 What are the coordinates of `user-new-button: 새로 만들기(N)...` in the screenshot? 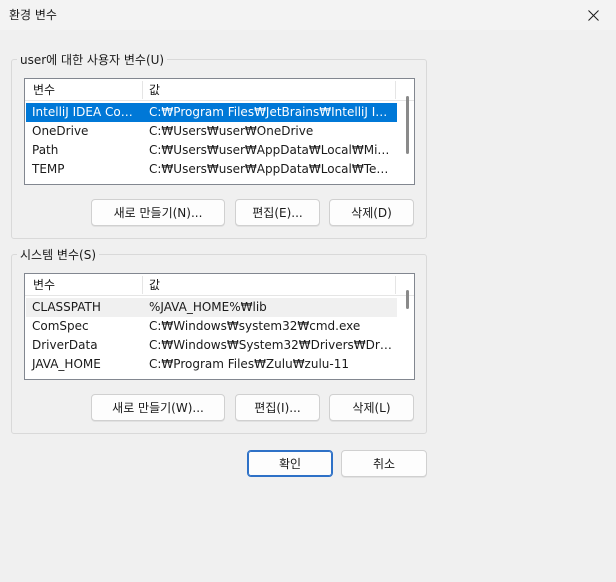 It's located at (158, 212).